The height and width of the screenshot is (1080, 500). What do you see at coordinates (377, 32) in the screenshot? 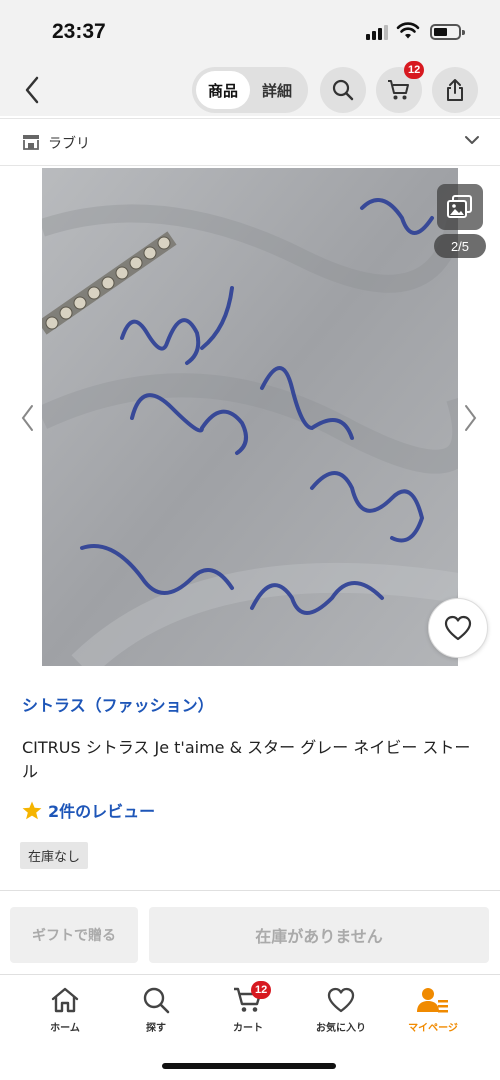
I see `signal-icon` at bounding box center [377, 32].